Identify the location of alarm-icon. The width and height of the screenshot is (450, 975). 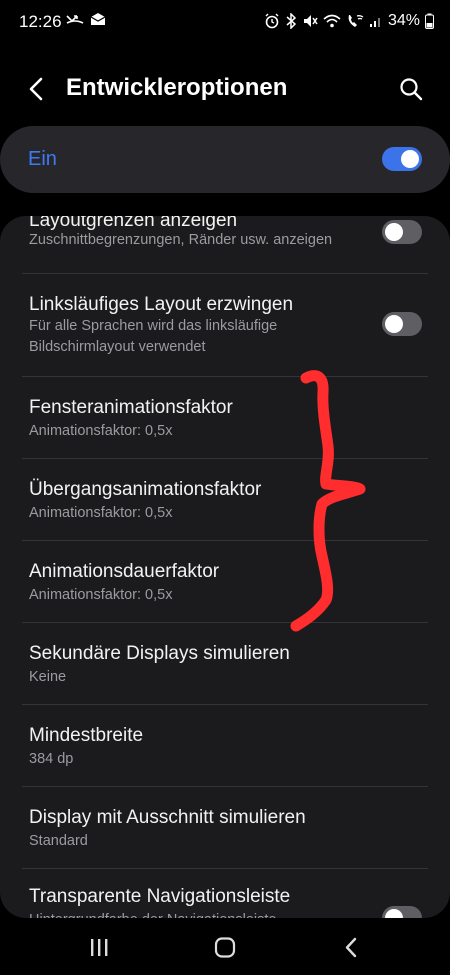
(272, 21).